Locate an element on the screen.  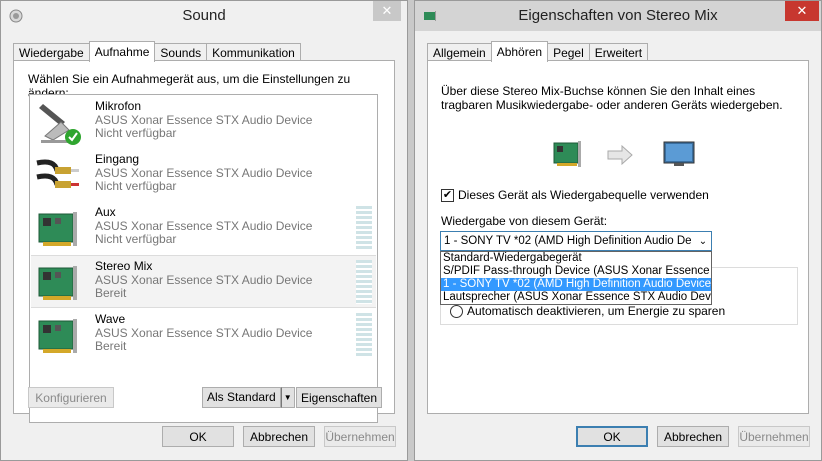
device-name: Aux is located at coordinates (105, 212).